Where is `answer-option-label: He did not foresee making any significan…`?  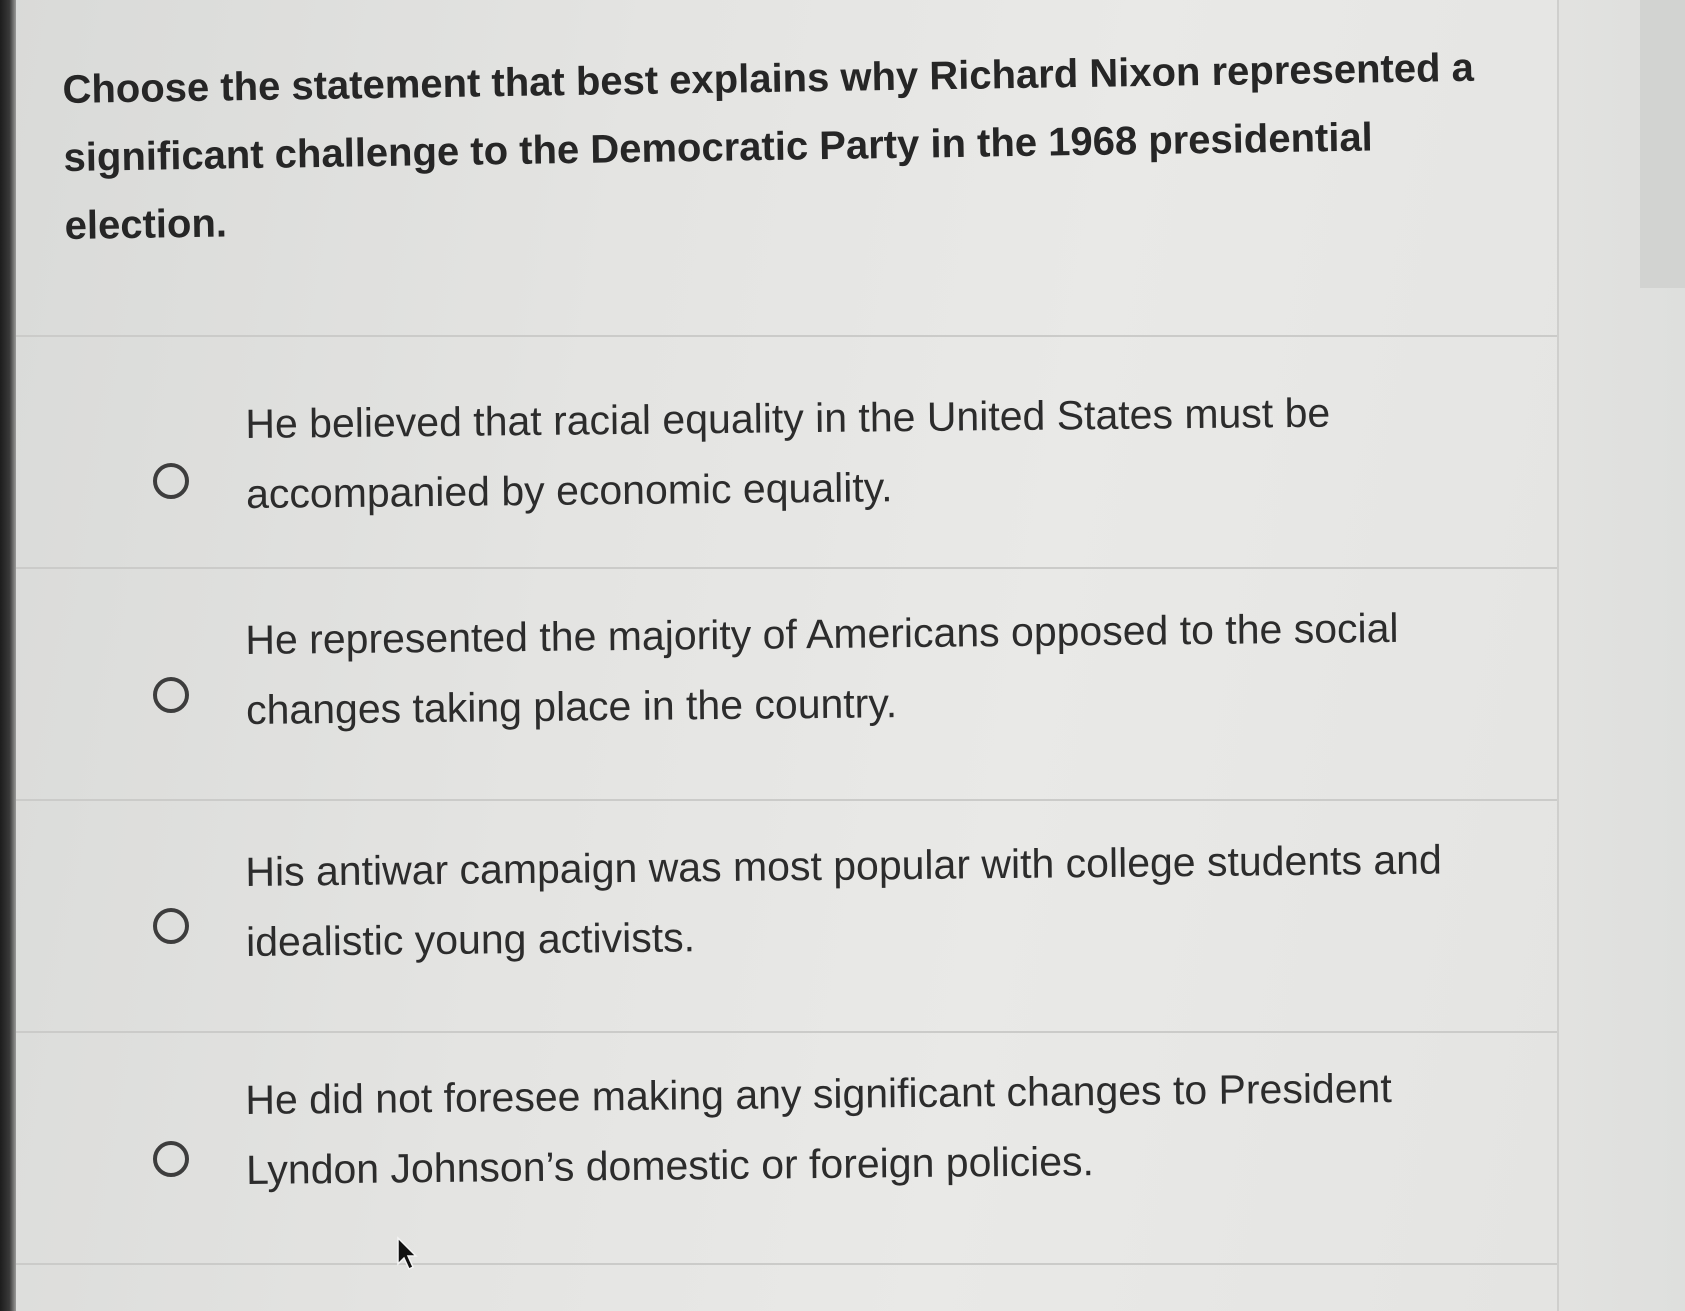 answer-option-label: He did not foresee making any significan… is located at coordinates (818, 1128).